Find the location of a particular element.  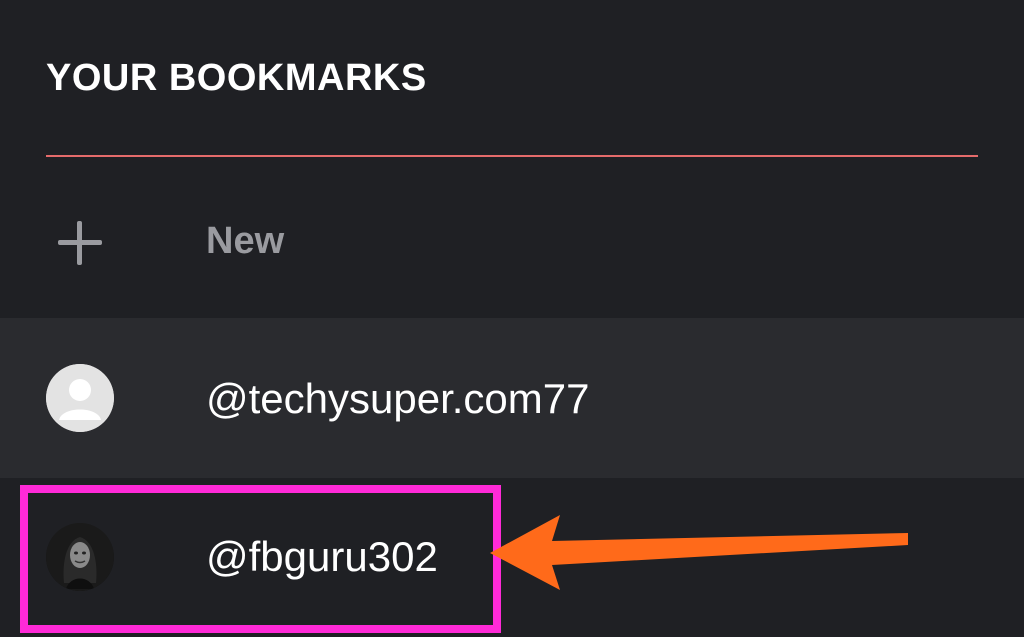

profile-photo-avatar is located at coordinates (80, 557).